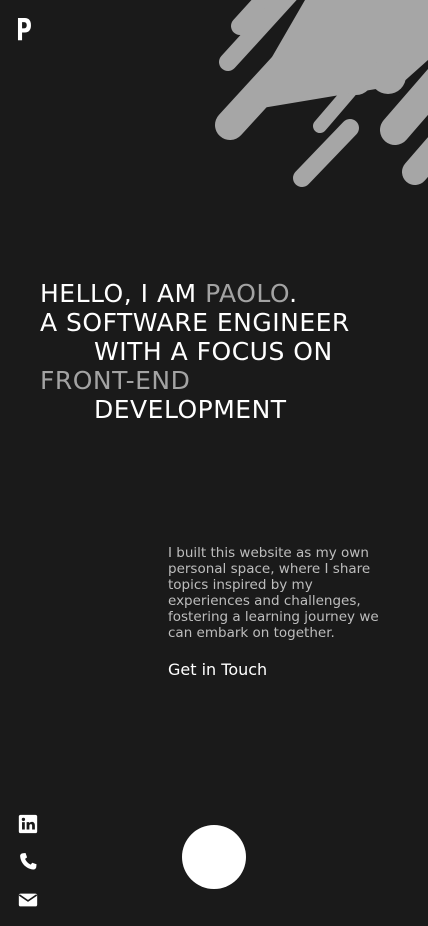 This screenshot has height=926, width=428. What do you see at coordinates (214, 857) in the screenshot?
I see `scroll-button` at bounding box center [214, 857].